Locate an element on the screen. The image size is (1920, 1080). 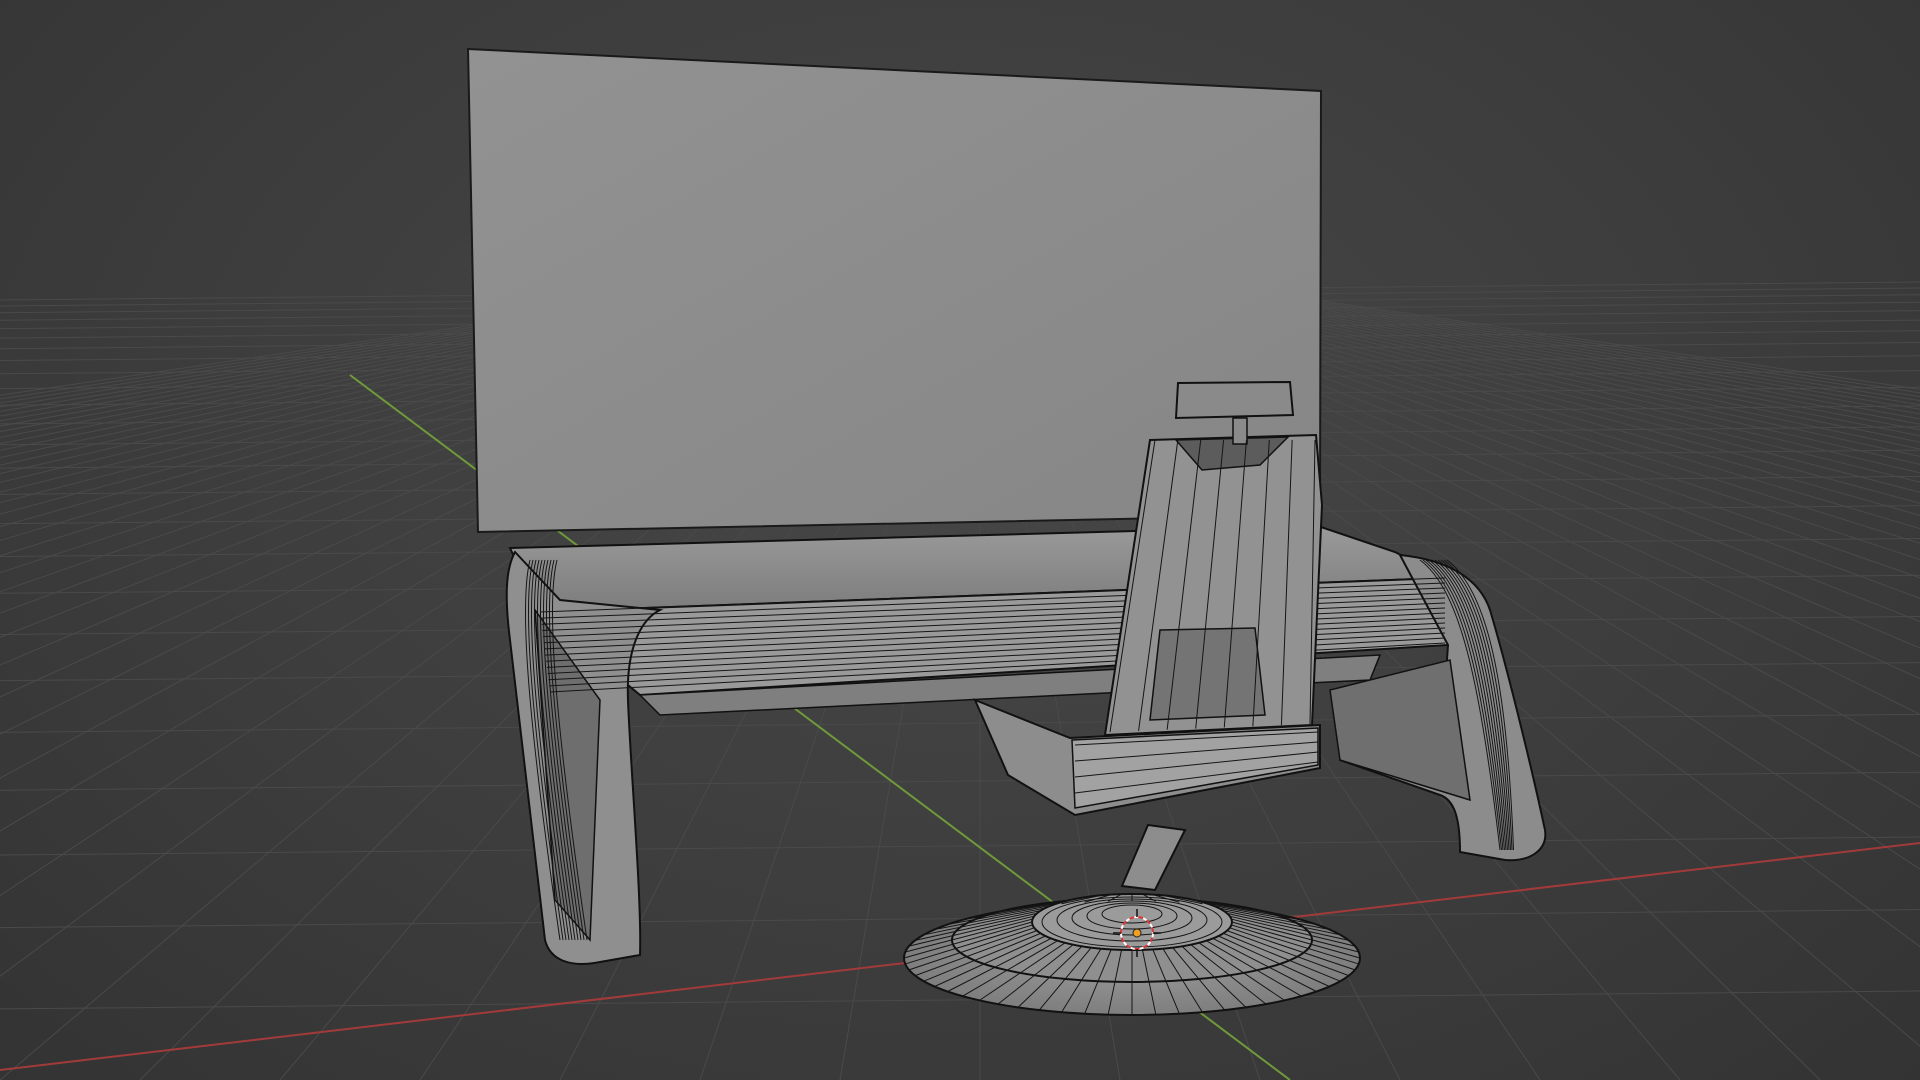
chair-base is located at coordinates (1132, 919).